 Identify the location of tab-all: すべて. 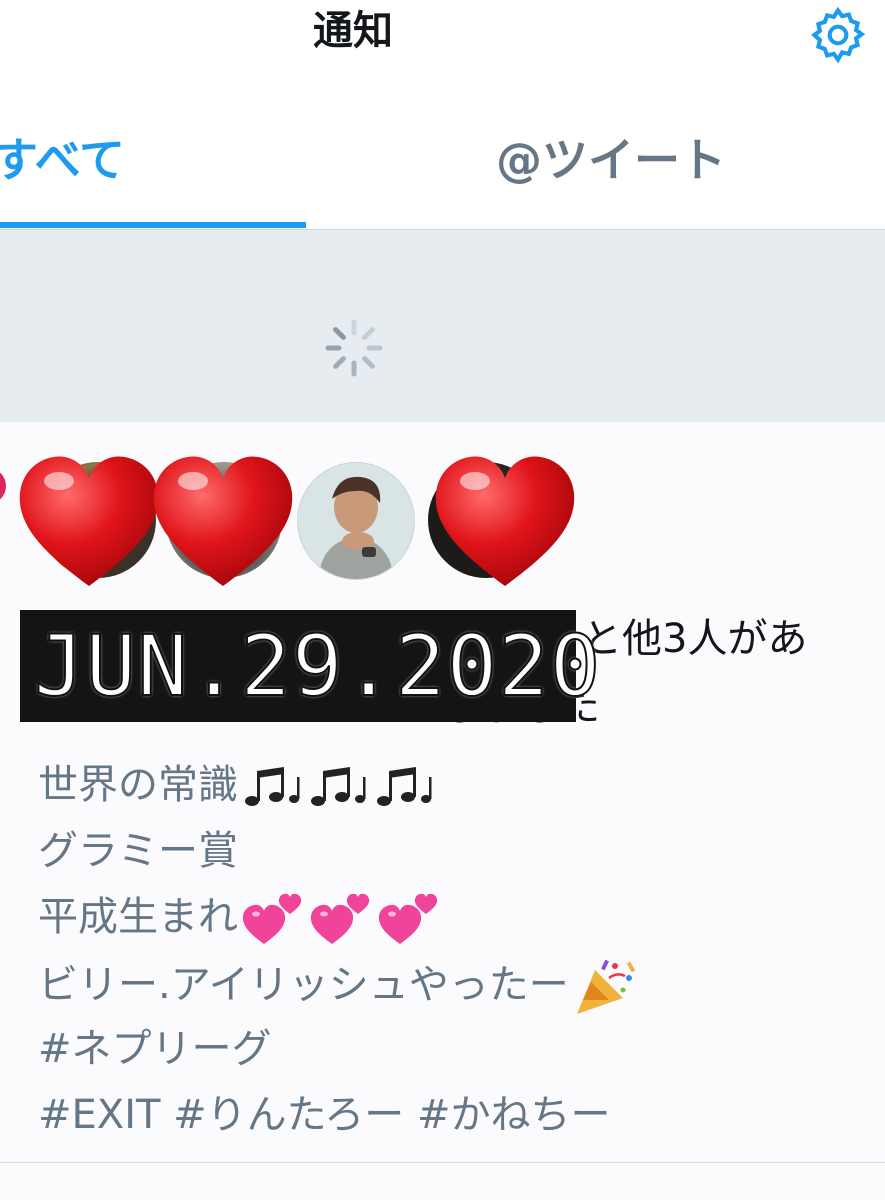
(62, 160).